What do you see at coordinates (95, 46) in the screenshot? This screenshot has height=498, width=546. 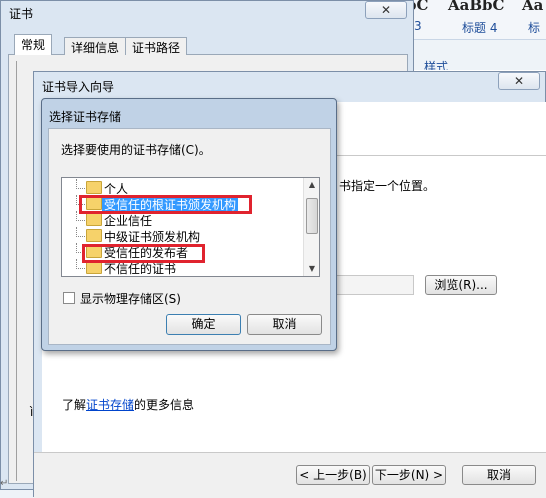 I see `tab-details: 详细信息` at bounding box center [95, 46].